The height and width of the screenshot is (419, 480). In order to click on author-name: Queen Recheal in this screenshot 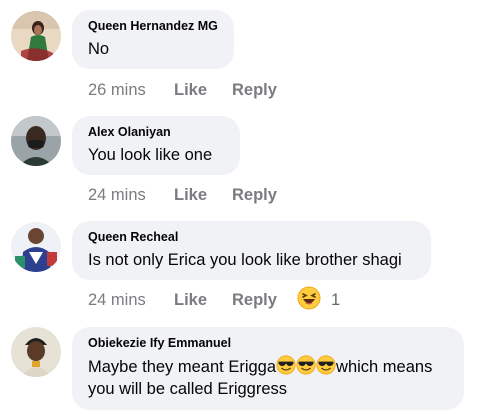, I will do `click(252, 237)`.